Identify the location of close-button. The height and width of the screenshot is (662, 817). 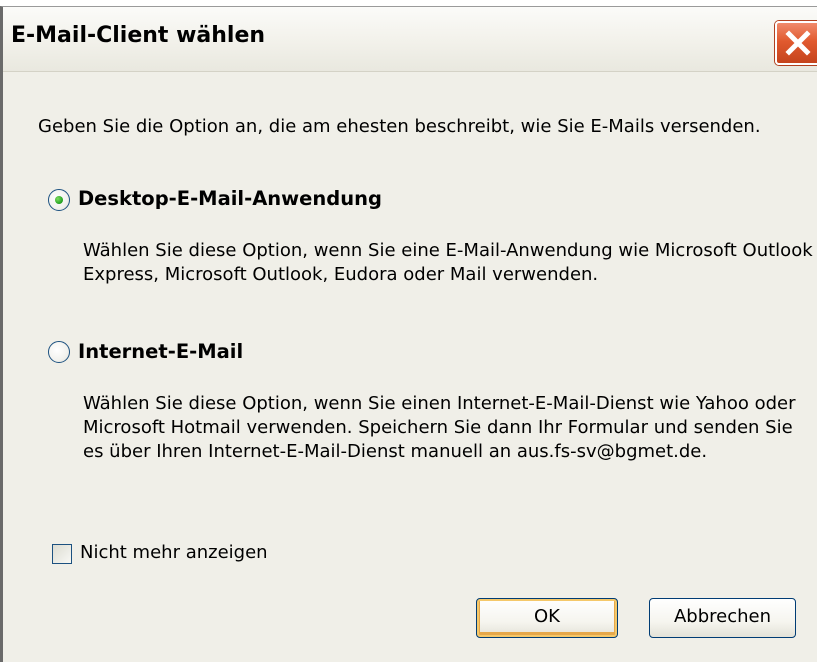
(796, 43).